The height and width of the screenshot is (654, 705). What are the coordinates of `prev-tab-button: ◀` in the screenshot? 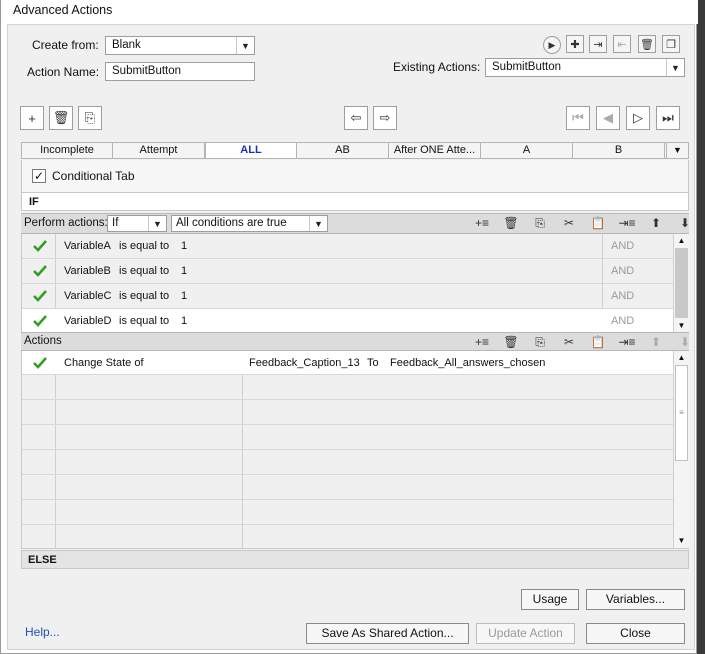 It's located at (608, 118).